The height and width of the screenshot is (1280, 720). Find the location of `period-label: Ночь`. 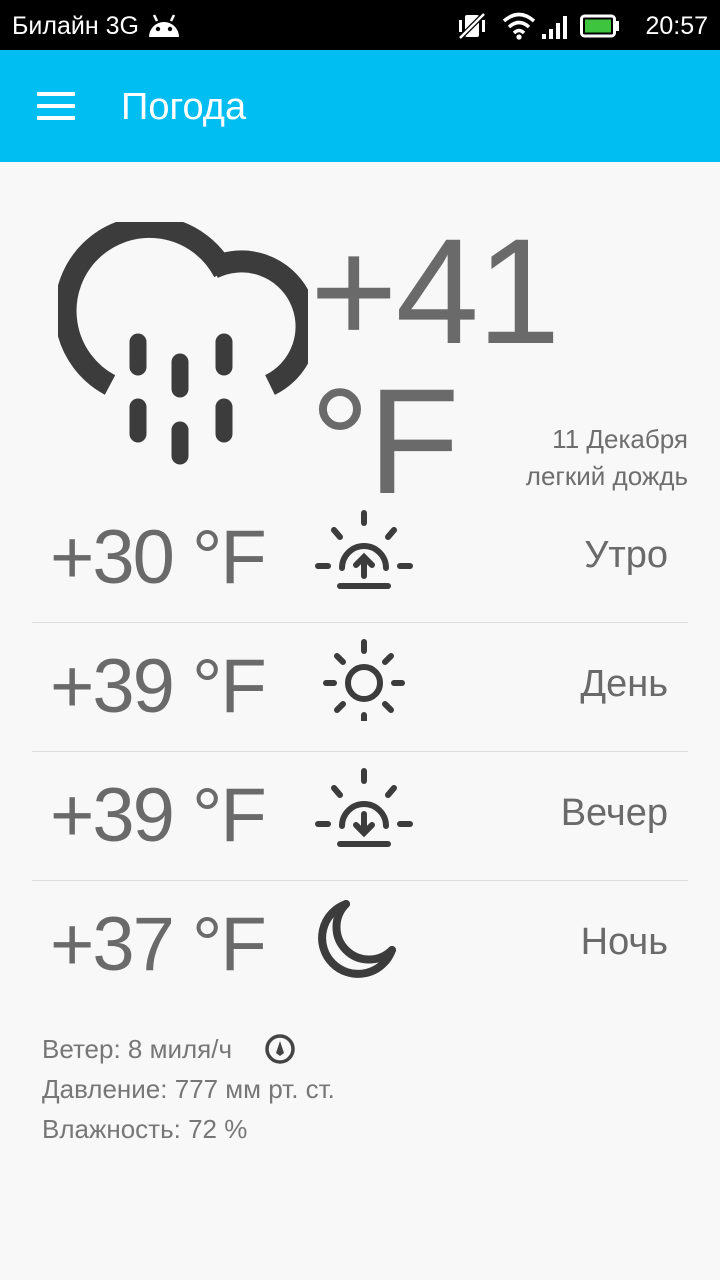

period-label: Ночь is located at coordinates (624, 942).